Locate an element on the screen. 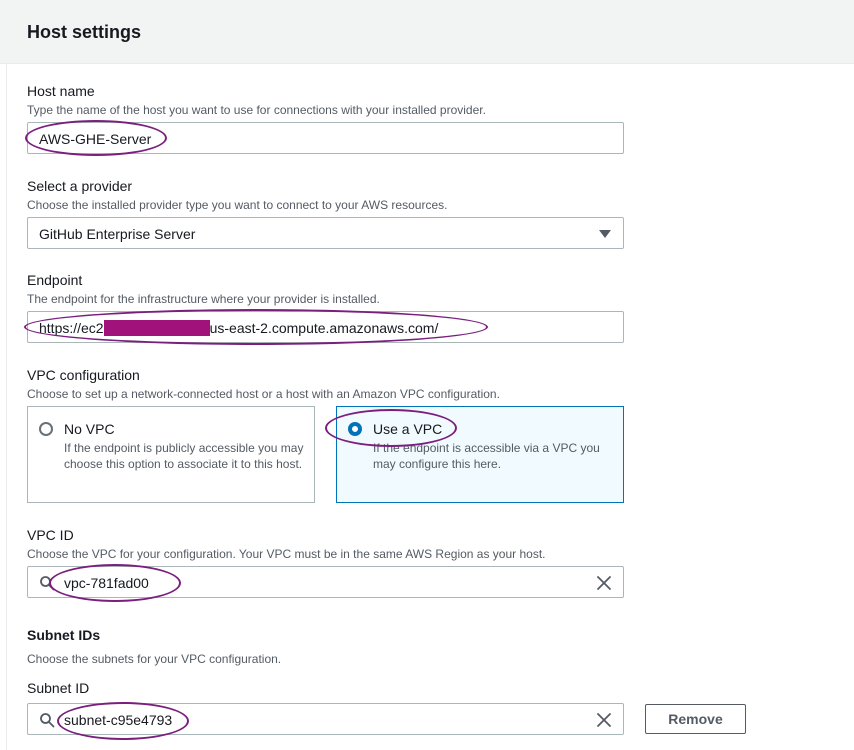 This screenshot has width=854, height=750. chevron-down-icon is located at coordinates (605, 234).